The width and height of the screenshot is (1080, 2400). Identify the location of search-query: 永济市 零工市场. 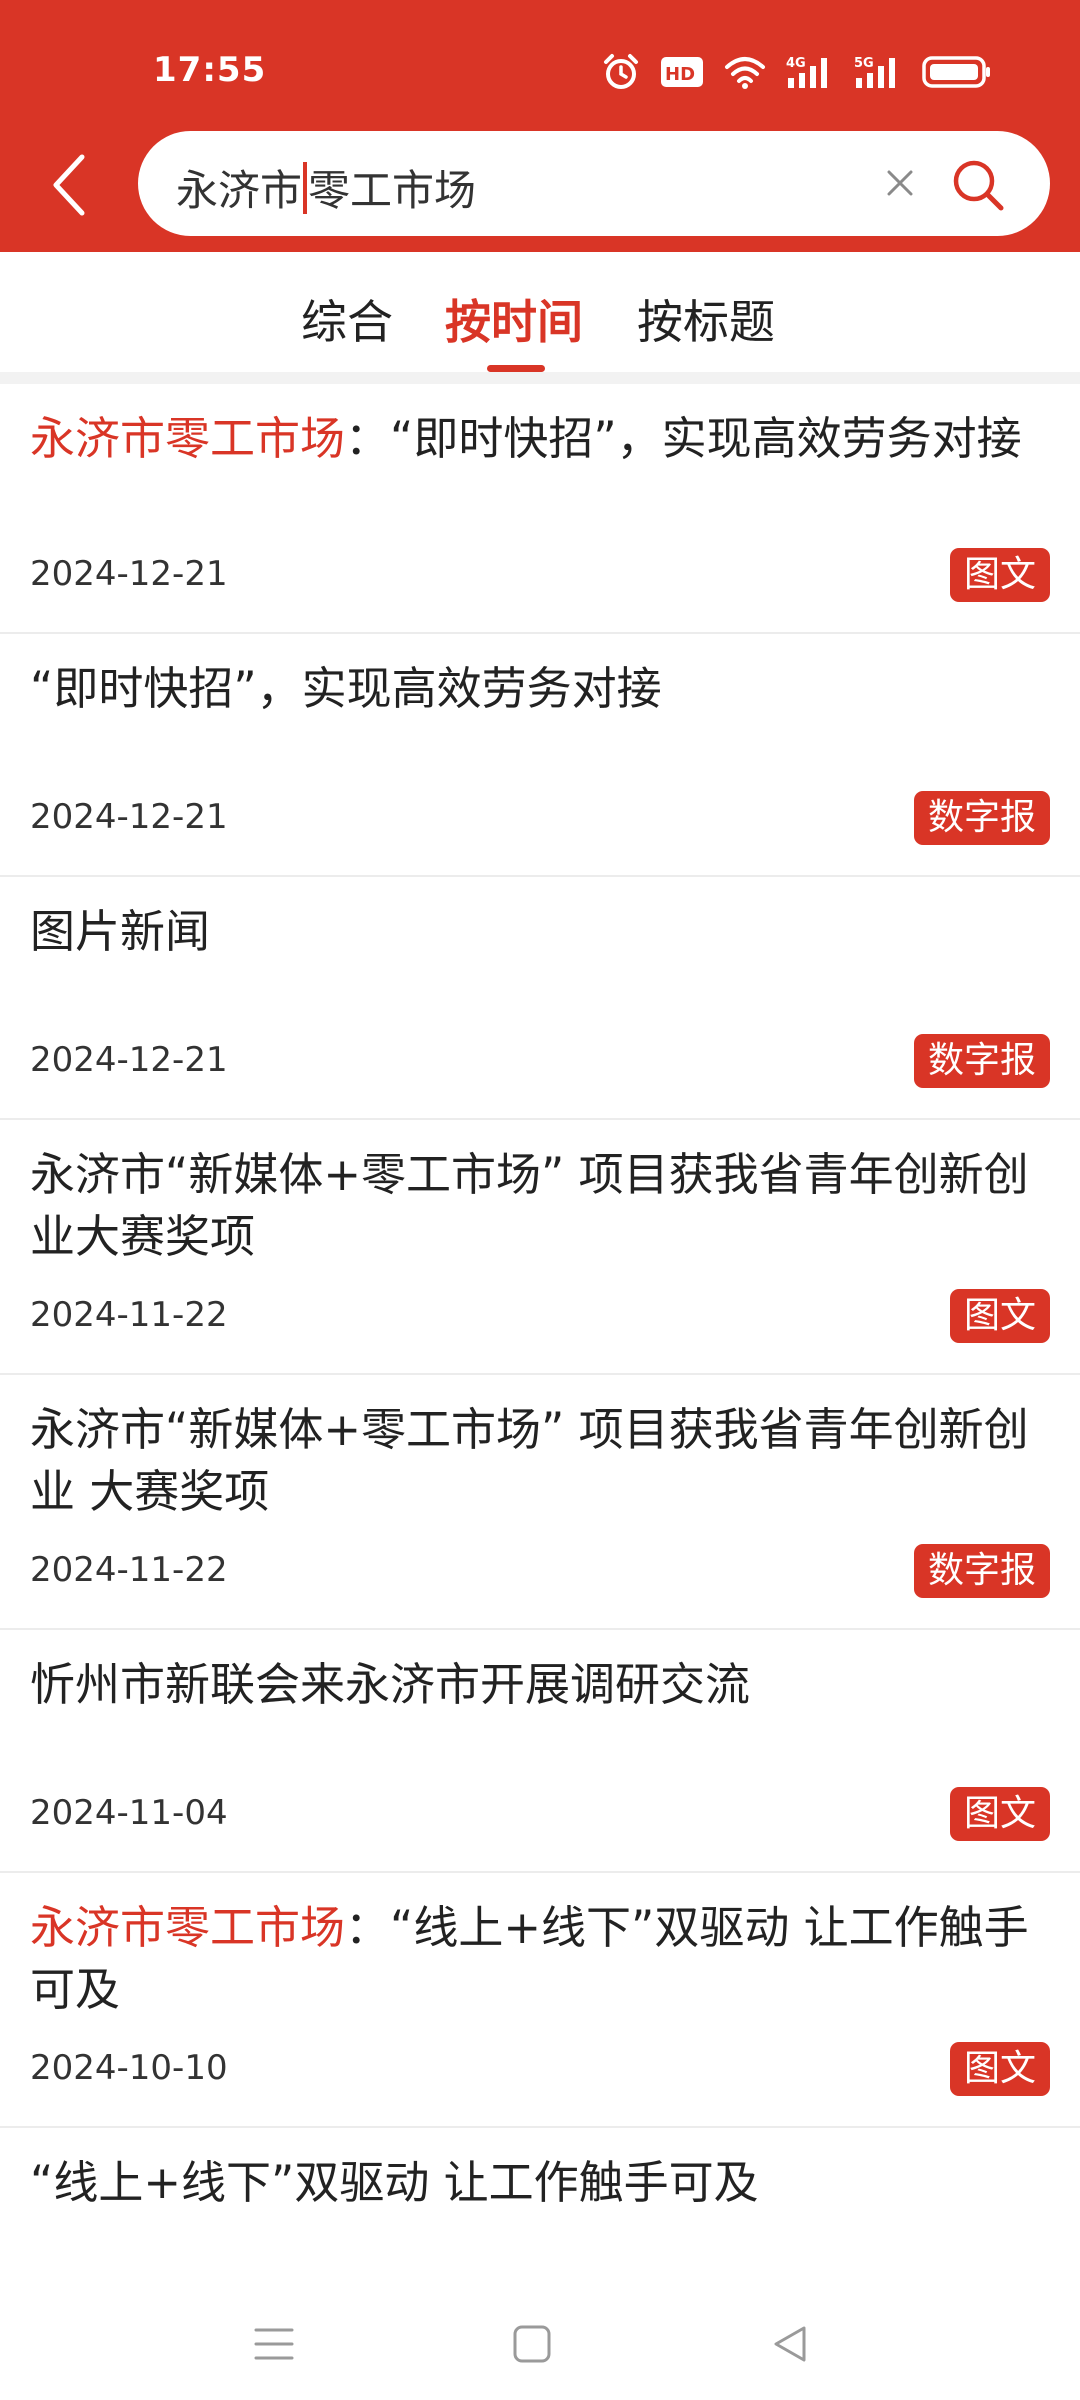
(326, 187).